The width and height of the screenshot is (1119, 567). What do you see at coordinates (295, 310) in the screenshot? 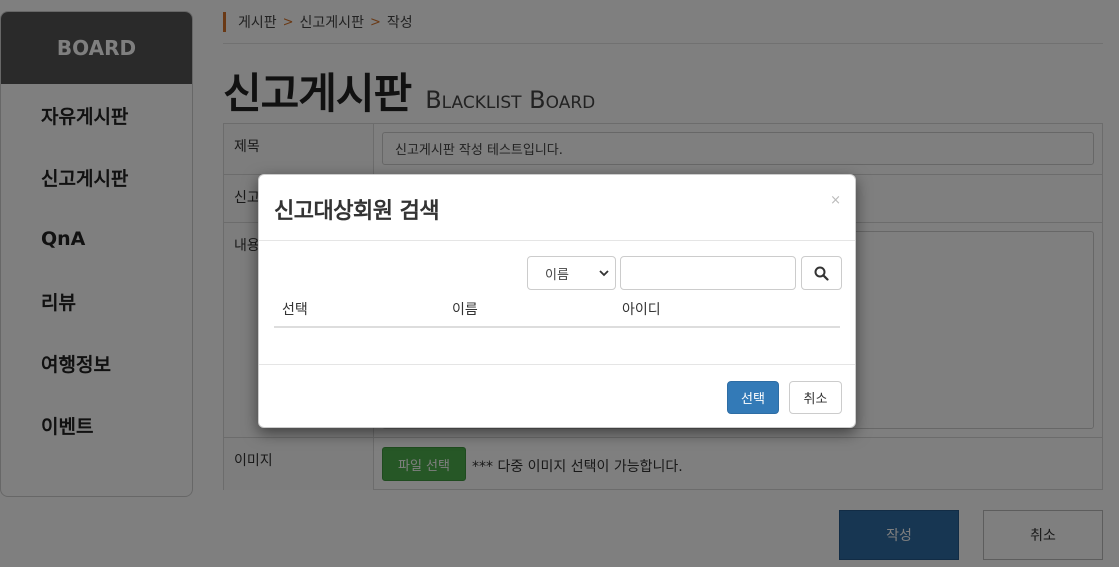
I see `column-header-select: 선택` at bounding box center [295, 310].